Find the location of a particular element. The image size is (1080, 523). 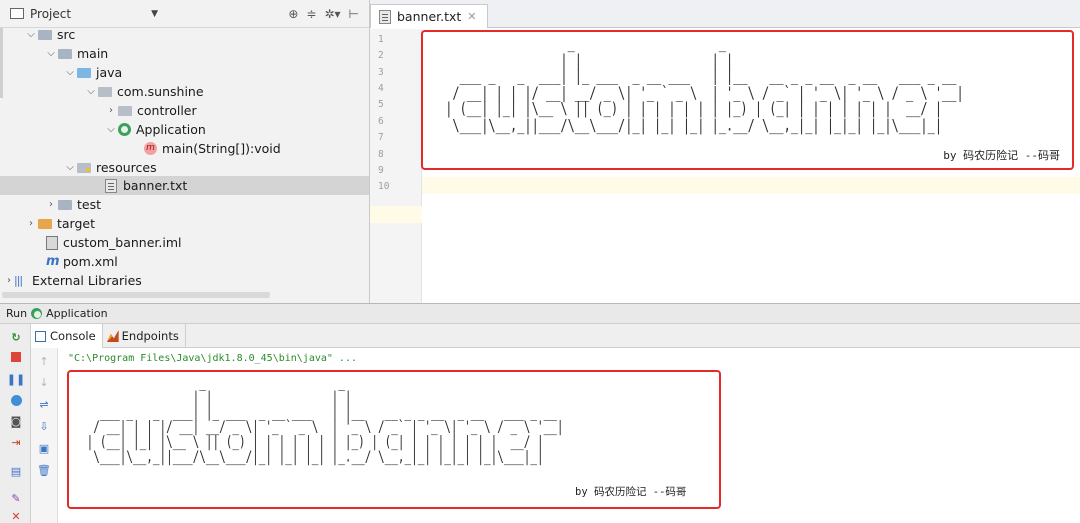

tree-item-iml: custom_banner.iml is located at coordinates (114, 242).